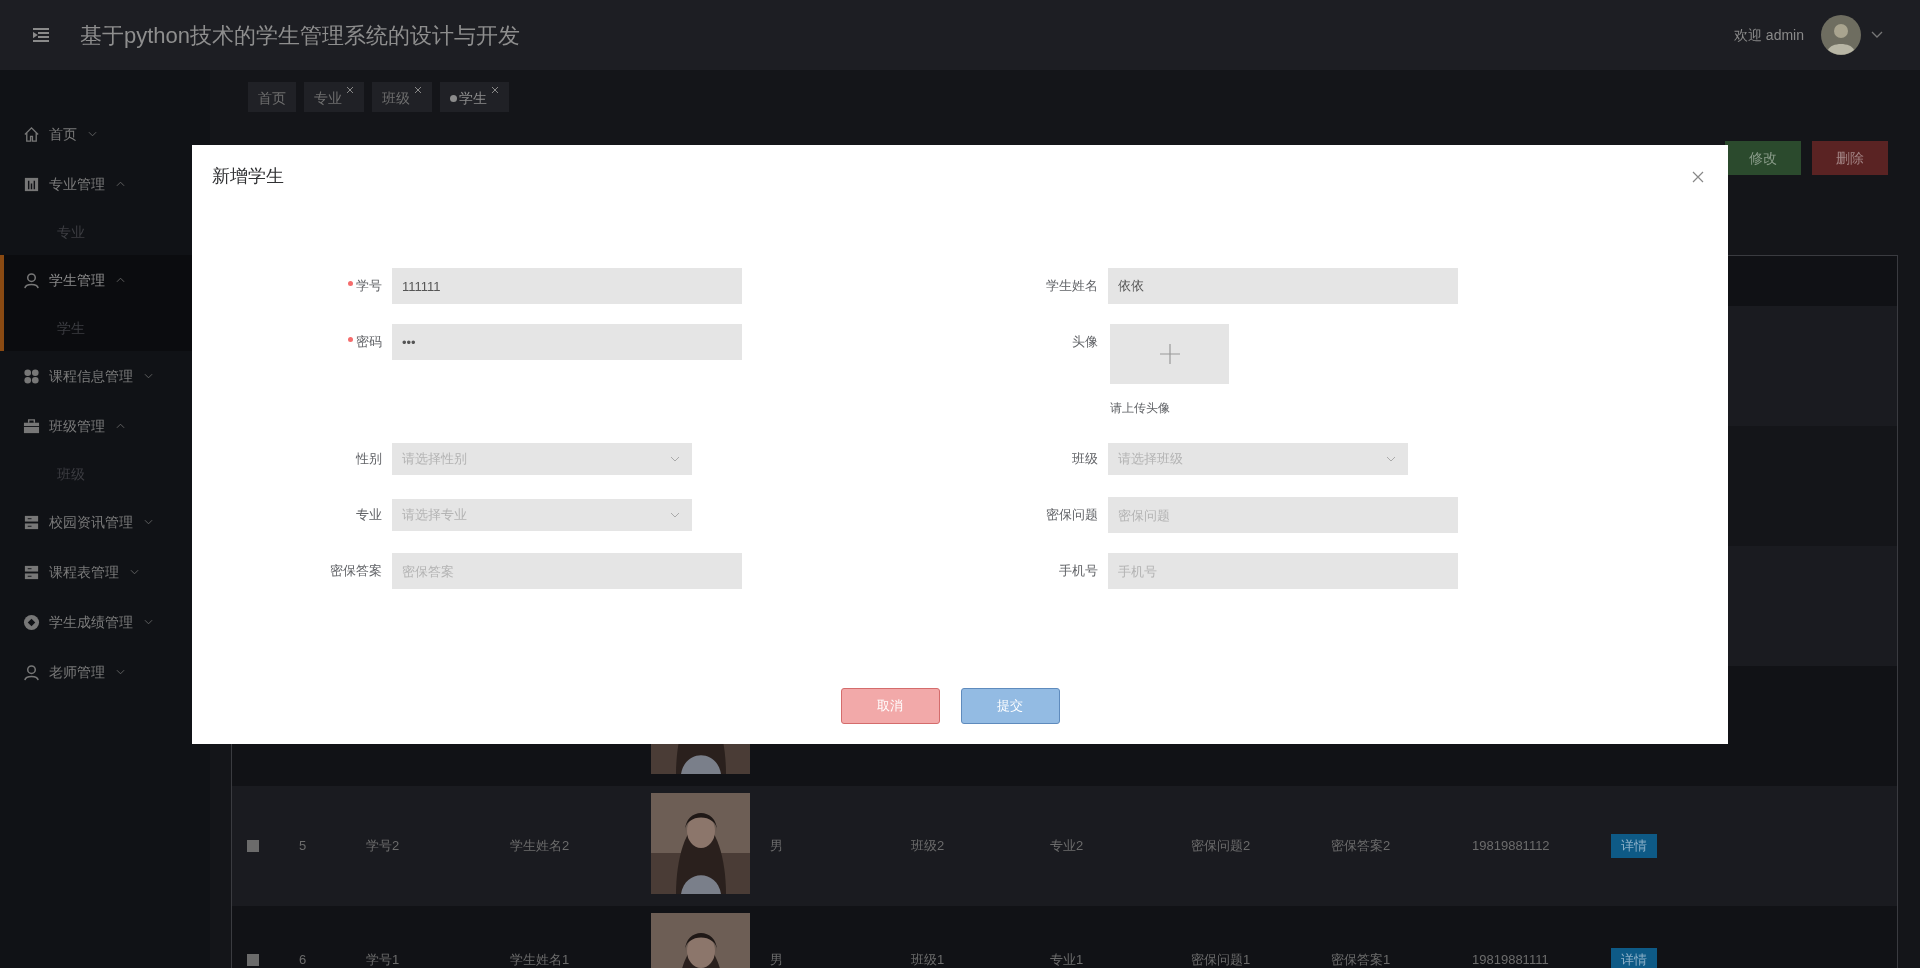  I want to click on table-cell-text: 5, so click(303, 846).